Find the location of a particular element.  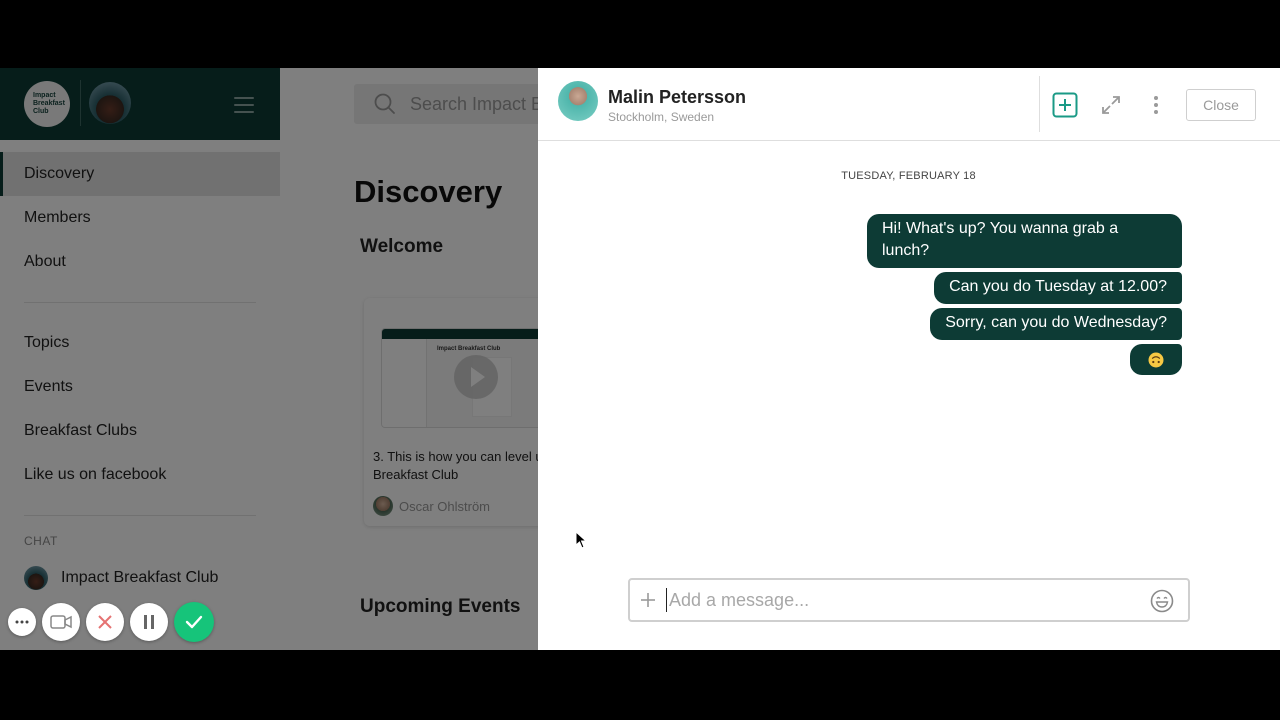

recording-controls is located at coordinates (114, 622).